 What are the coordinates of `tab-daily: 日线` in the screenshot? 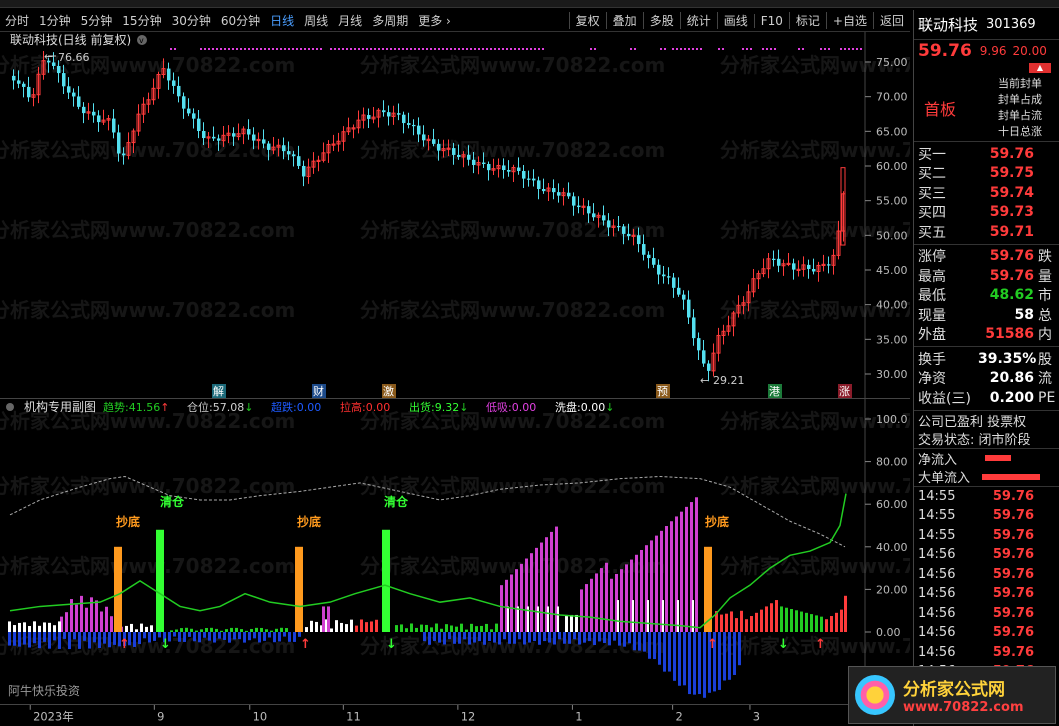 It's located at (282, 20).